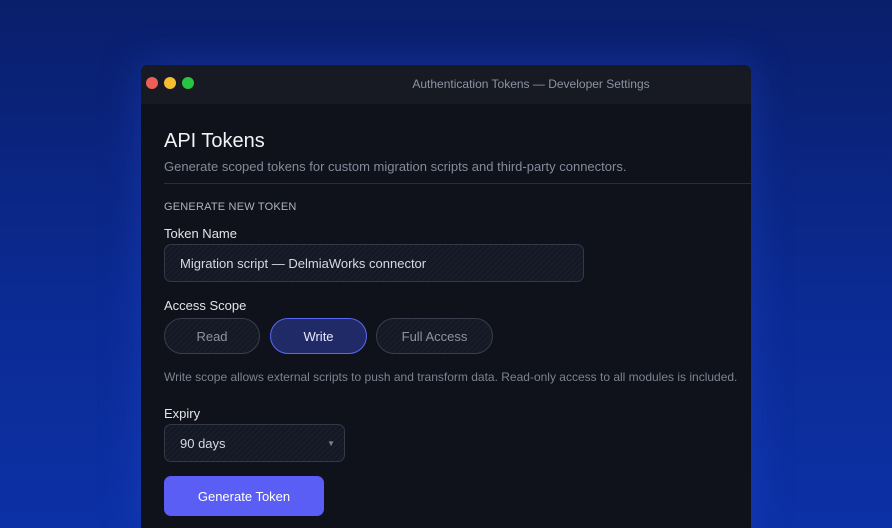 Image resolution: width=892 pixels, height=528 pixels. I want to click on page-title: API Tokens, so click(214, 141).